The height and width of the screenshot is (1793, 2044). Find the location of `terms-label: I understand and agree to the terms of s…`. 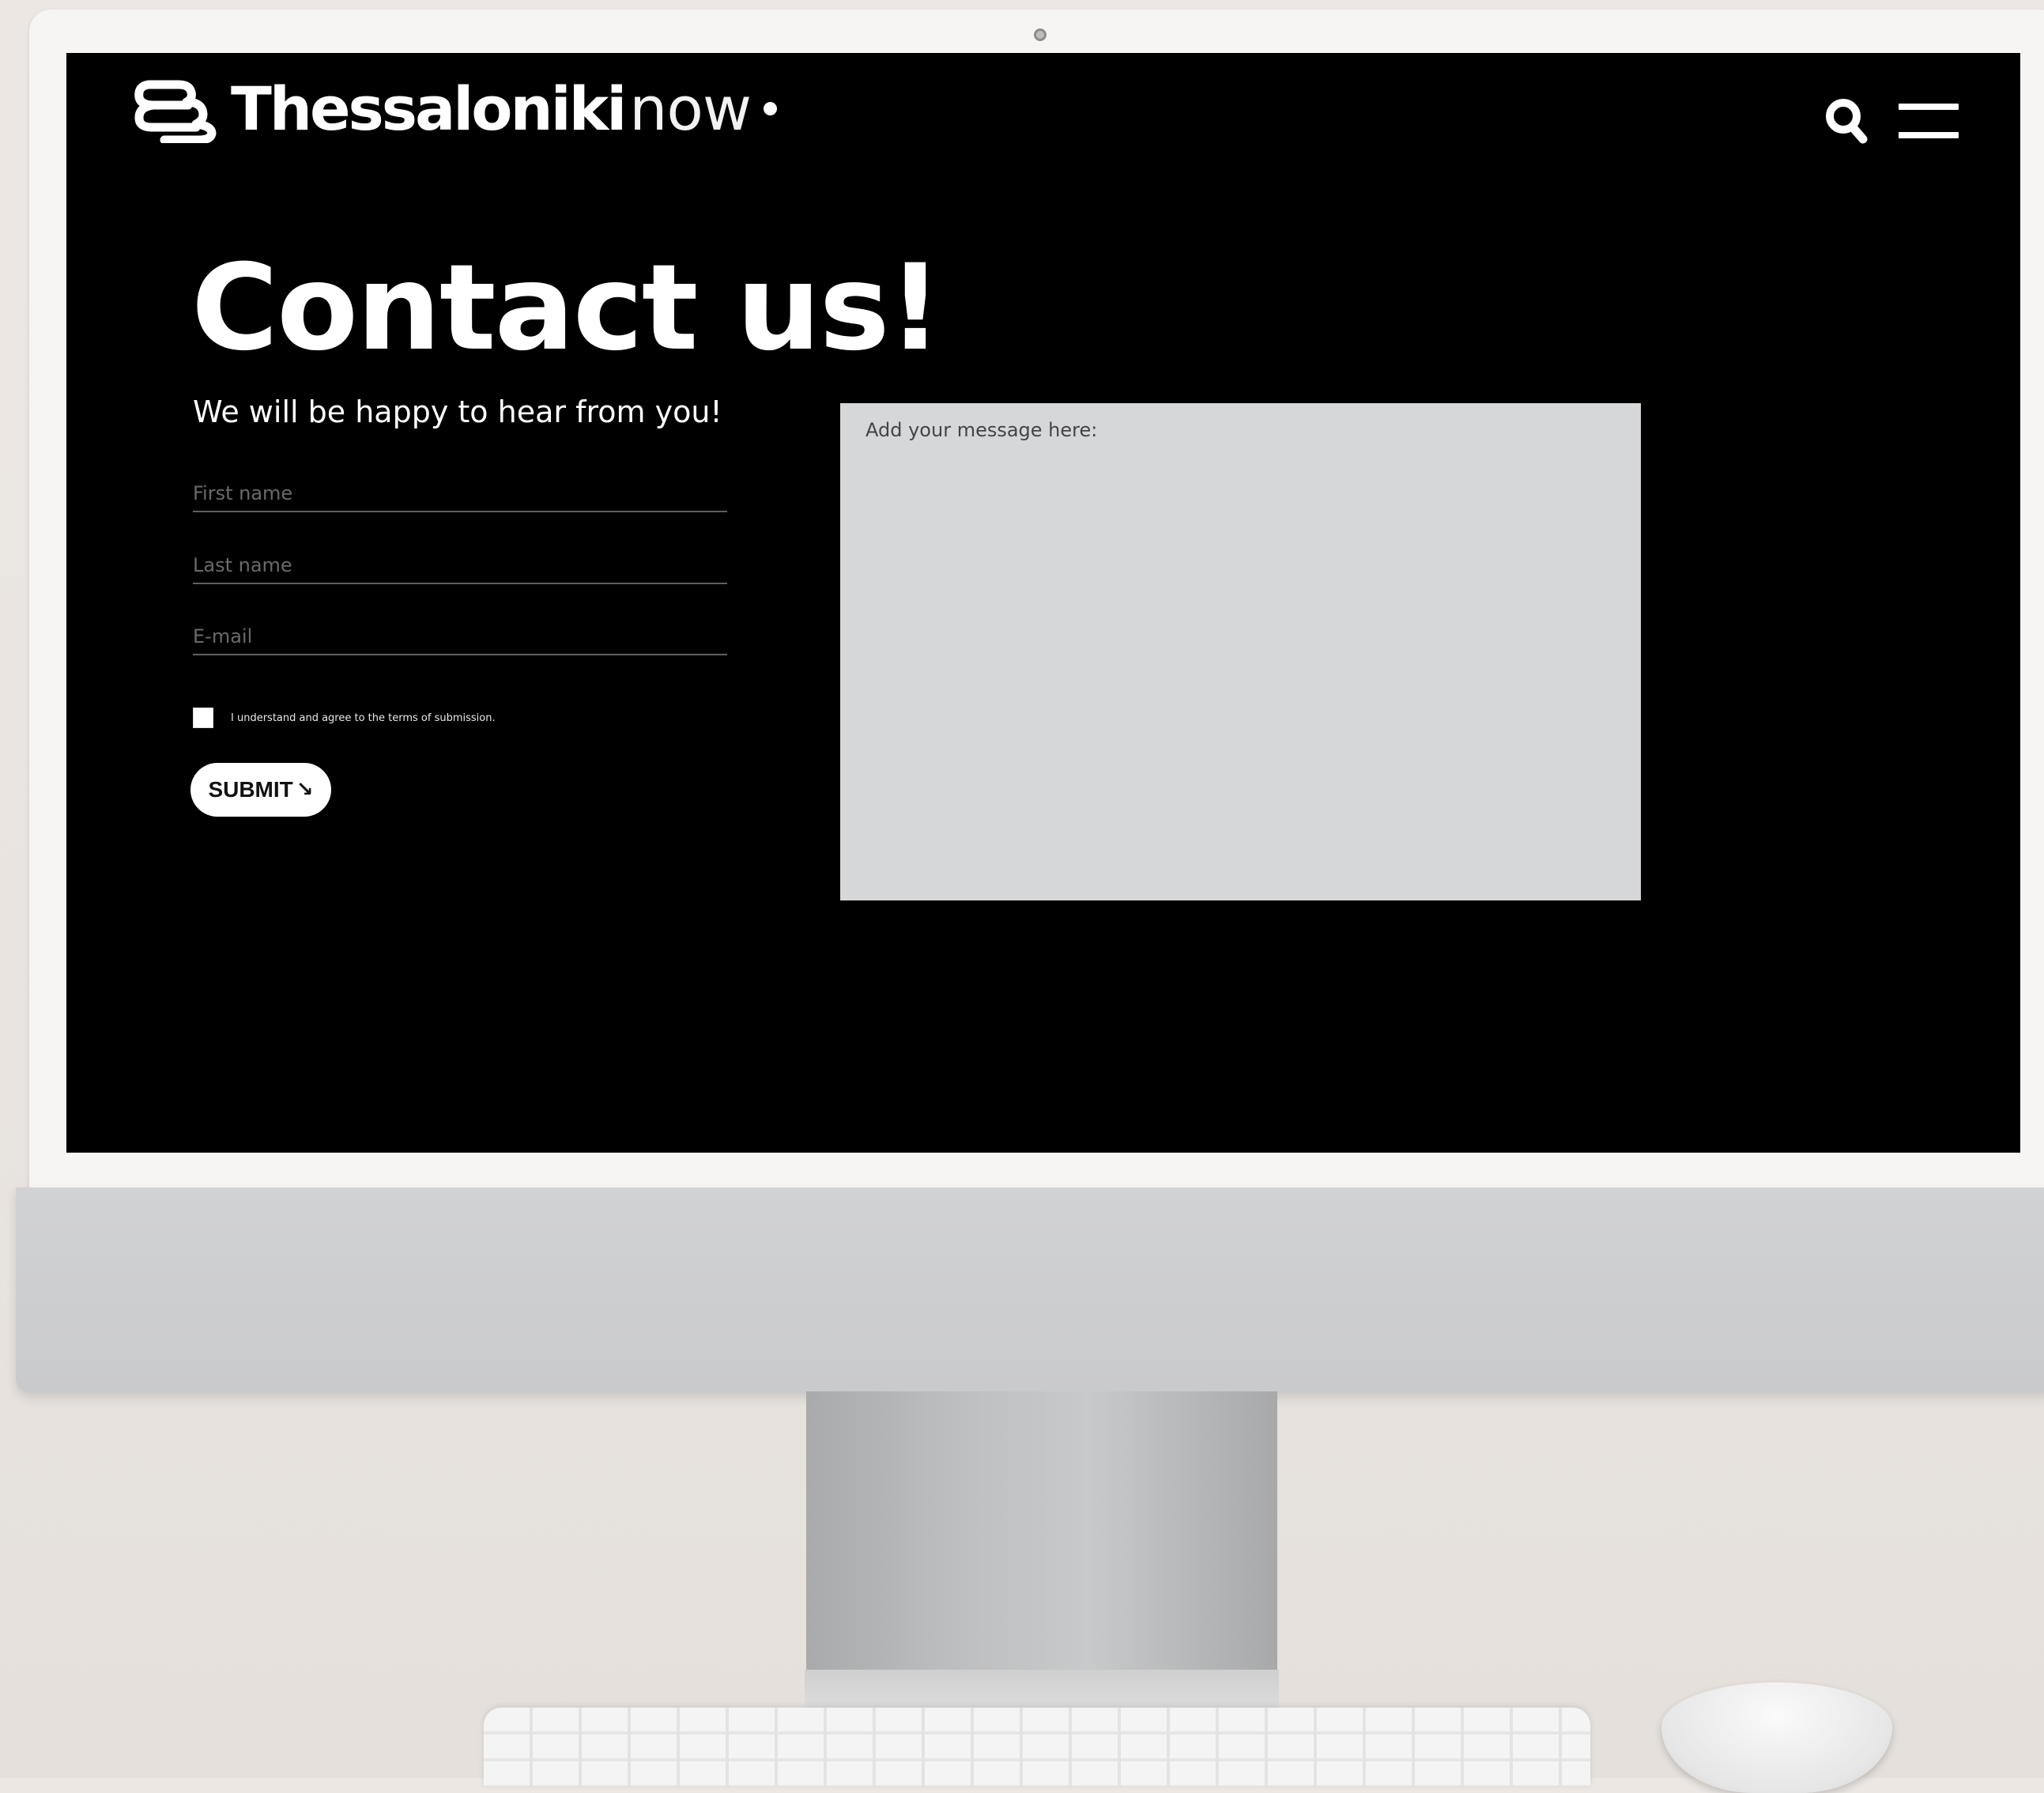

terms-label: I understand and agree to the terms of s… is located at coordinates (363, 718).